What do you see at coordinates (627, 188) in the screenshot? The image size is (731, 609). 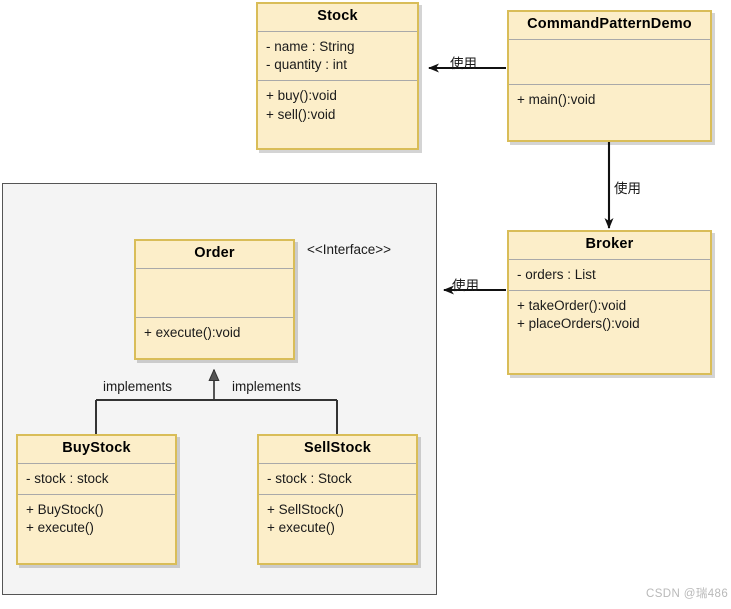 I see `edge-label-demo-to-broker: 使用` at bounding box center [627, 188].